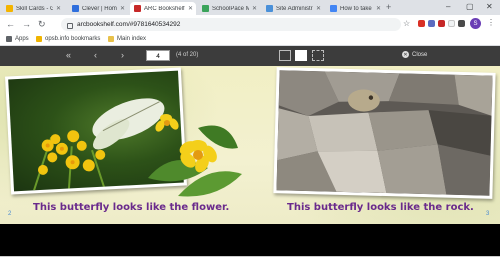  Describe the element at coordinates (132, 39) in the screenshot. I see `bookmark-label: Main index` at that location.